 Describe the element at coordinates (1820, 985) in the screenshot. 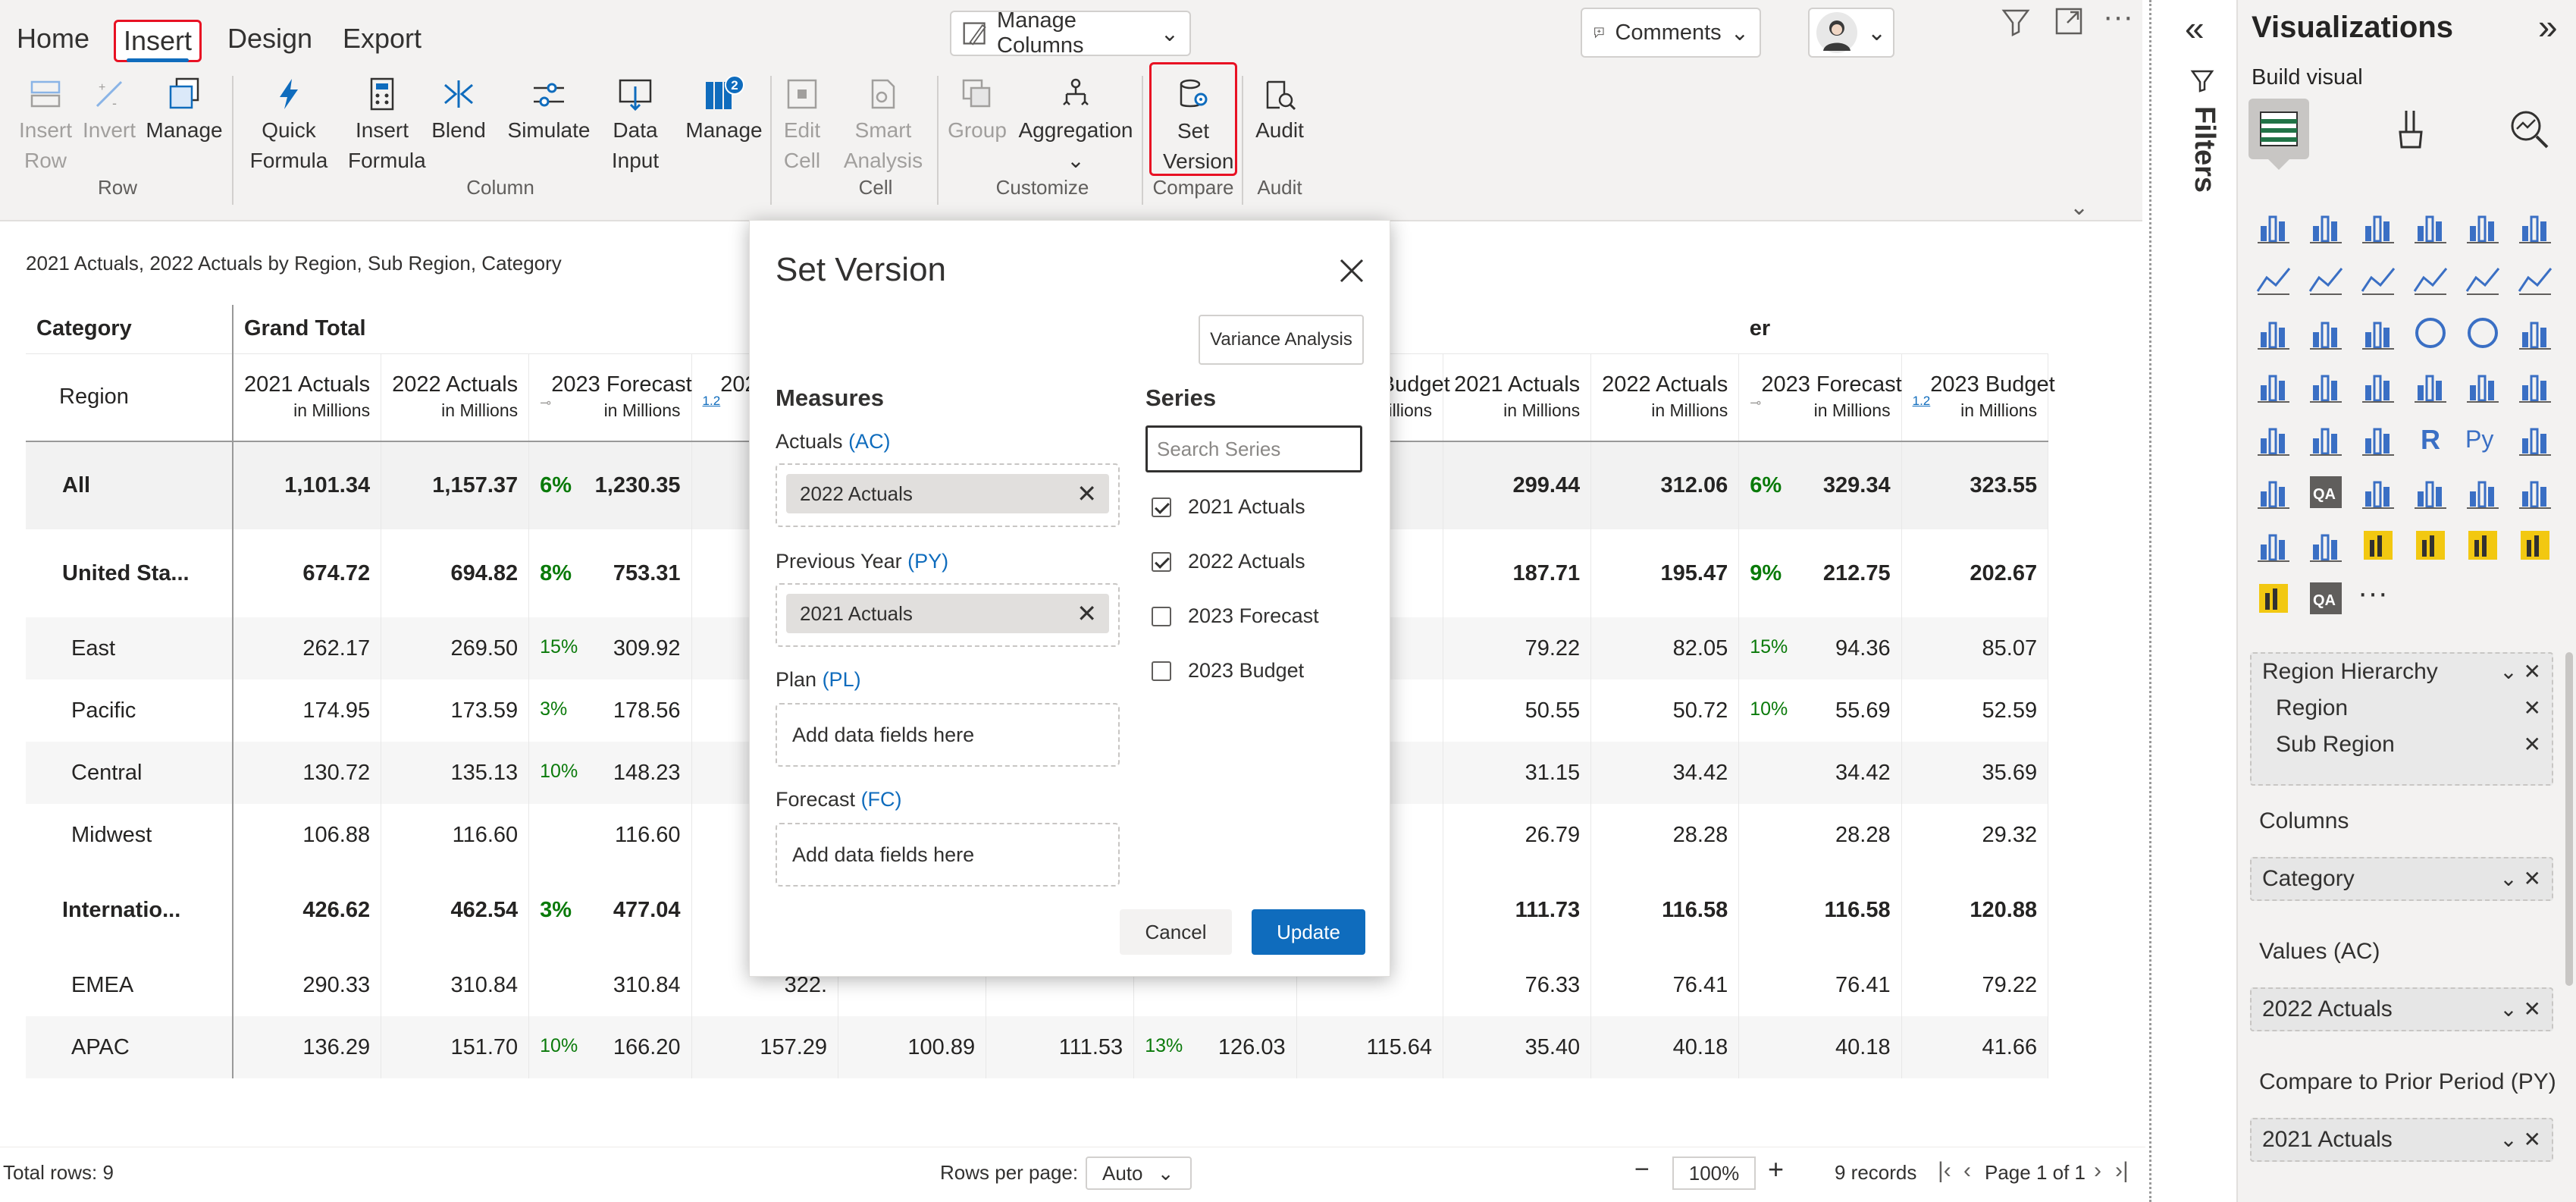

I see `table-cell: 76.41` at that location.